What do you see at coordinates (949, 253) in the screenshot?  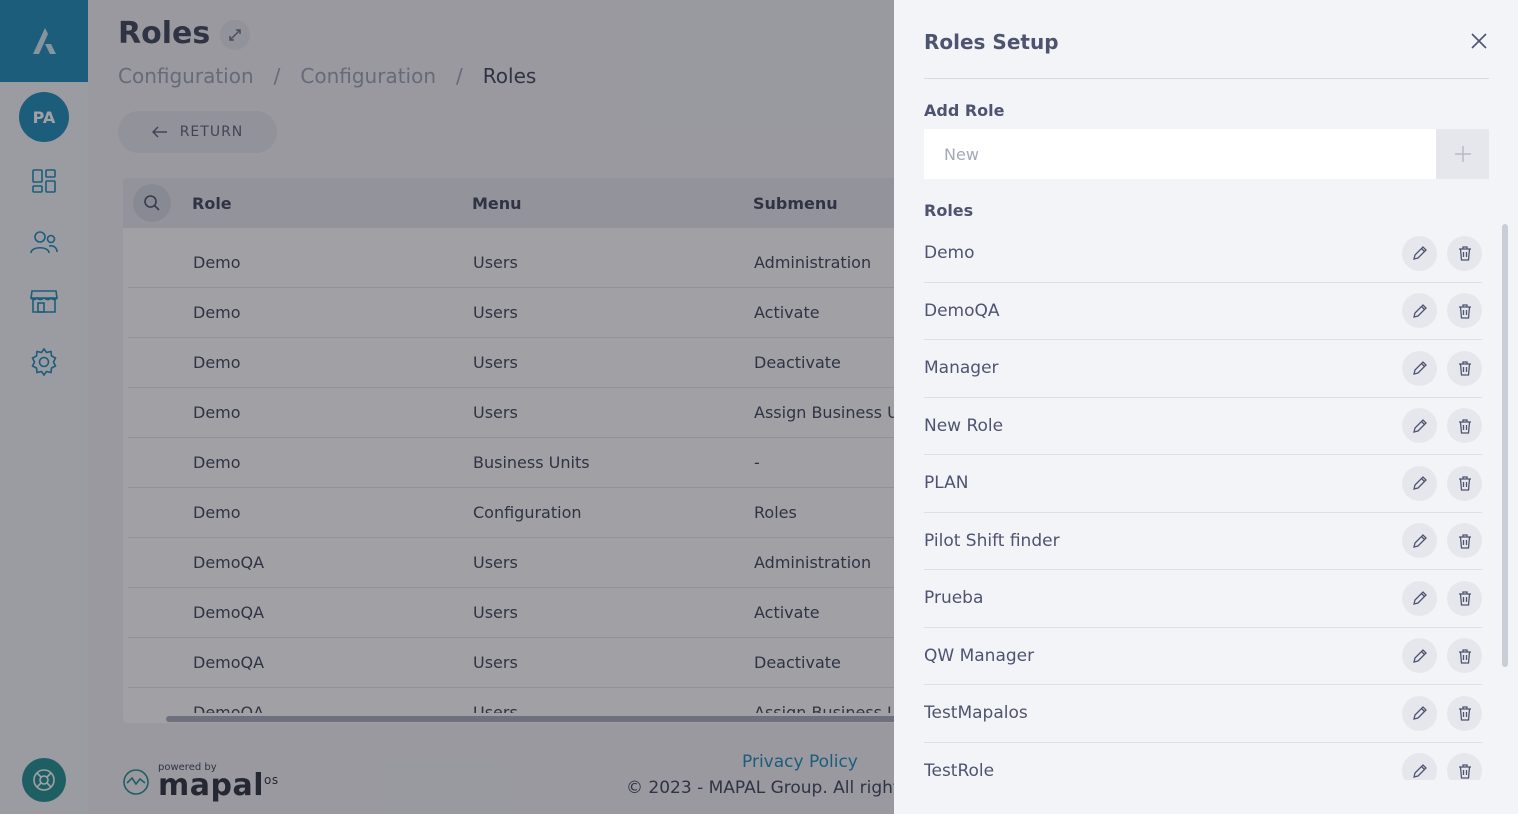 I see `role-name: Demo` at bounding box center [949, 253].